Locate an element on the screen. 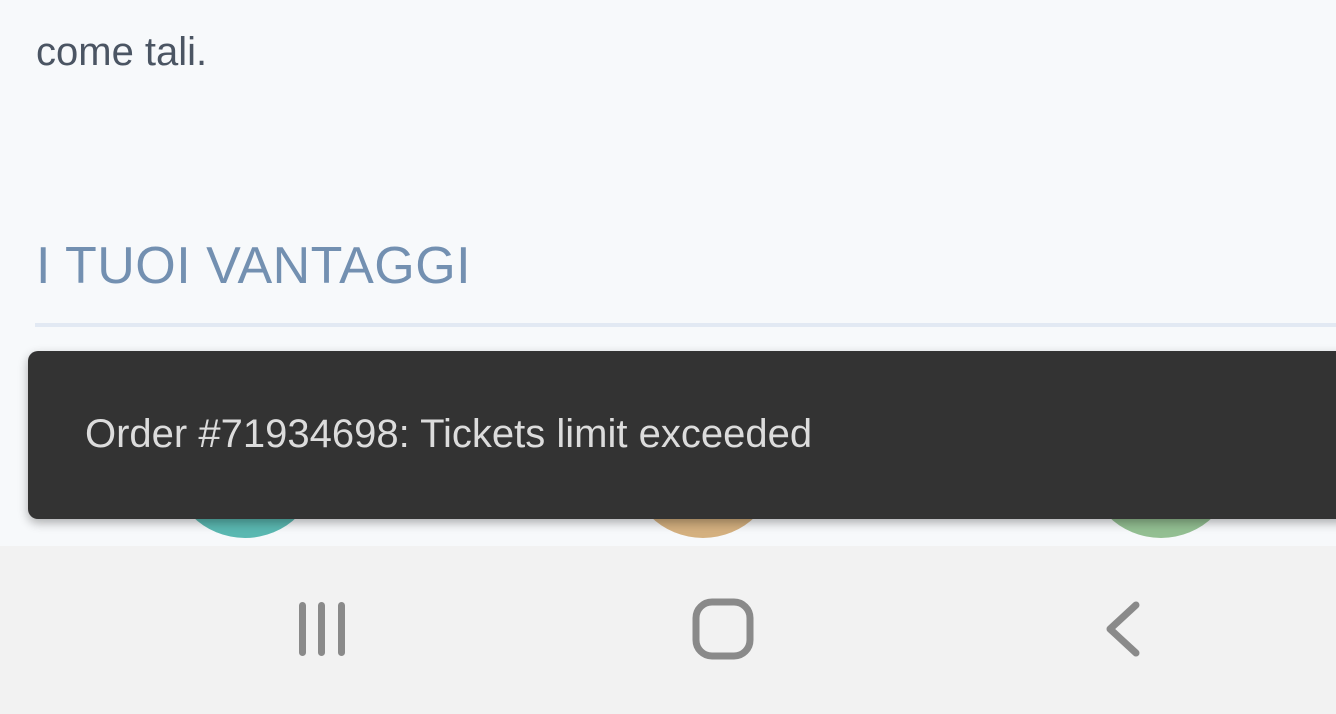 The image size is (1336, 714). recents-icon is located at coordinates (322, 629).